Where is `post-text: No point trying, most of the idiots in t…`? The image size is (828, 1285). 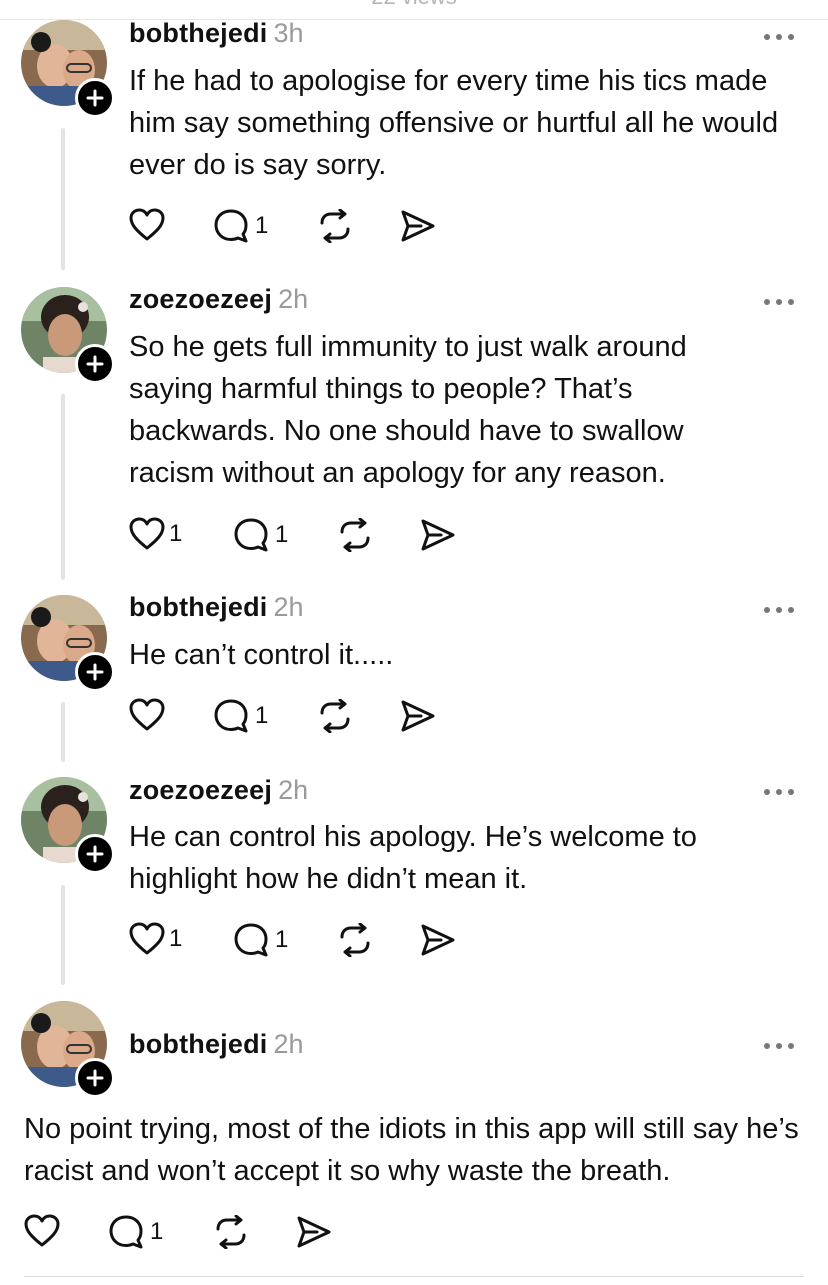
post-text: No point trying, most of the idiots in t… is located at coordinates (411, 1150).